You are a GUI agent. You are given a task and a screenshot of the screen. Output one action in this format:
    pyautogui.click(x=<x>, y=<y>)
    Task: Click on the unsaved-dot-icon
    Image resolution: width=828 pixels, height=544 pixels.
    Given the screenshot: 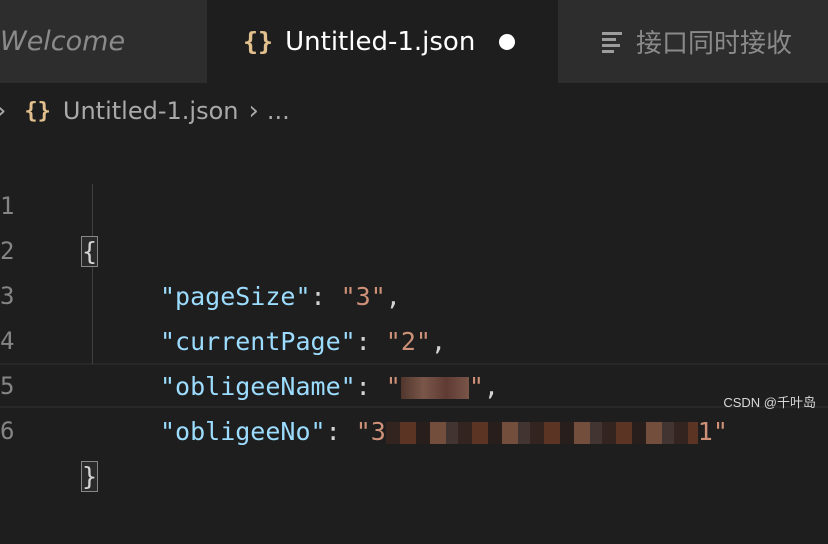 What is the action you would take?
    pyautogui.click(x=507, y=41)
    